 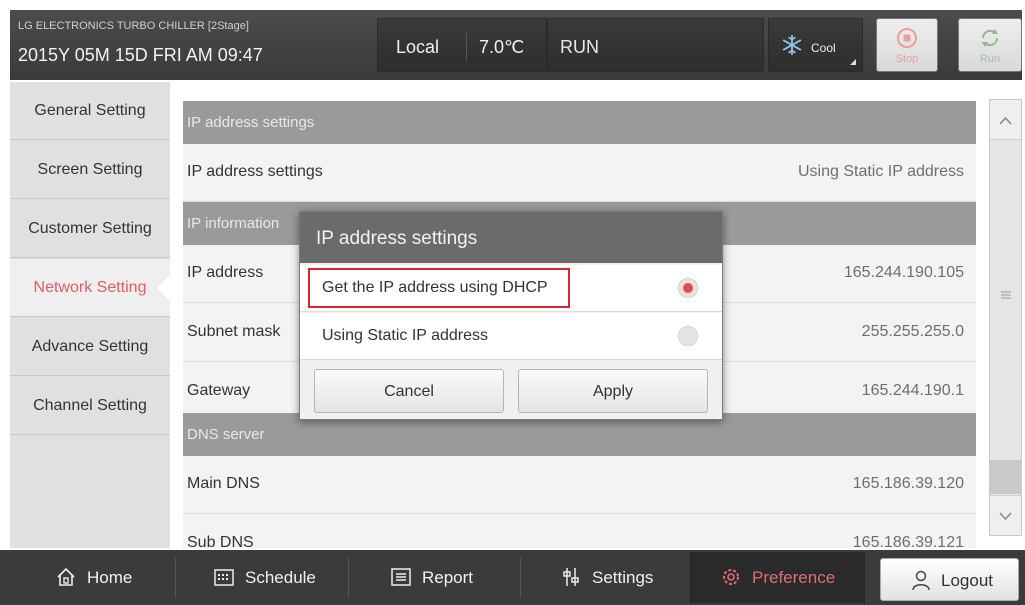 I want to click on chevron-down-icon, so click(x=1005, y=516).